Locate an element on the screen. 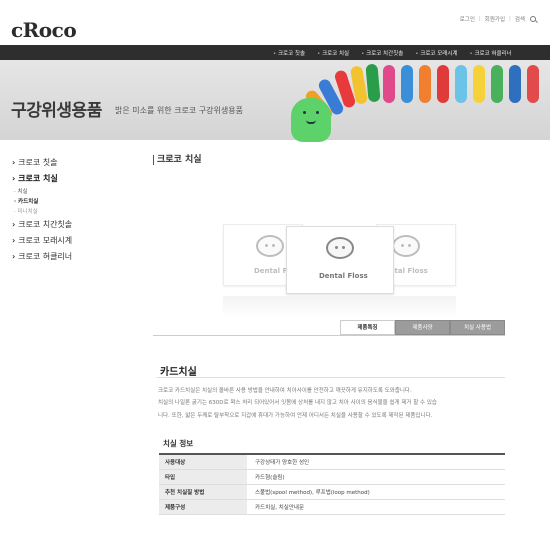  tab-features: 제품특징 is located at coordinates (367, 327).